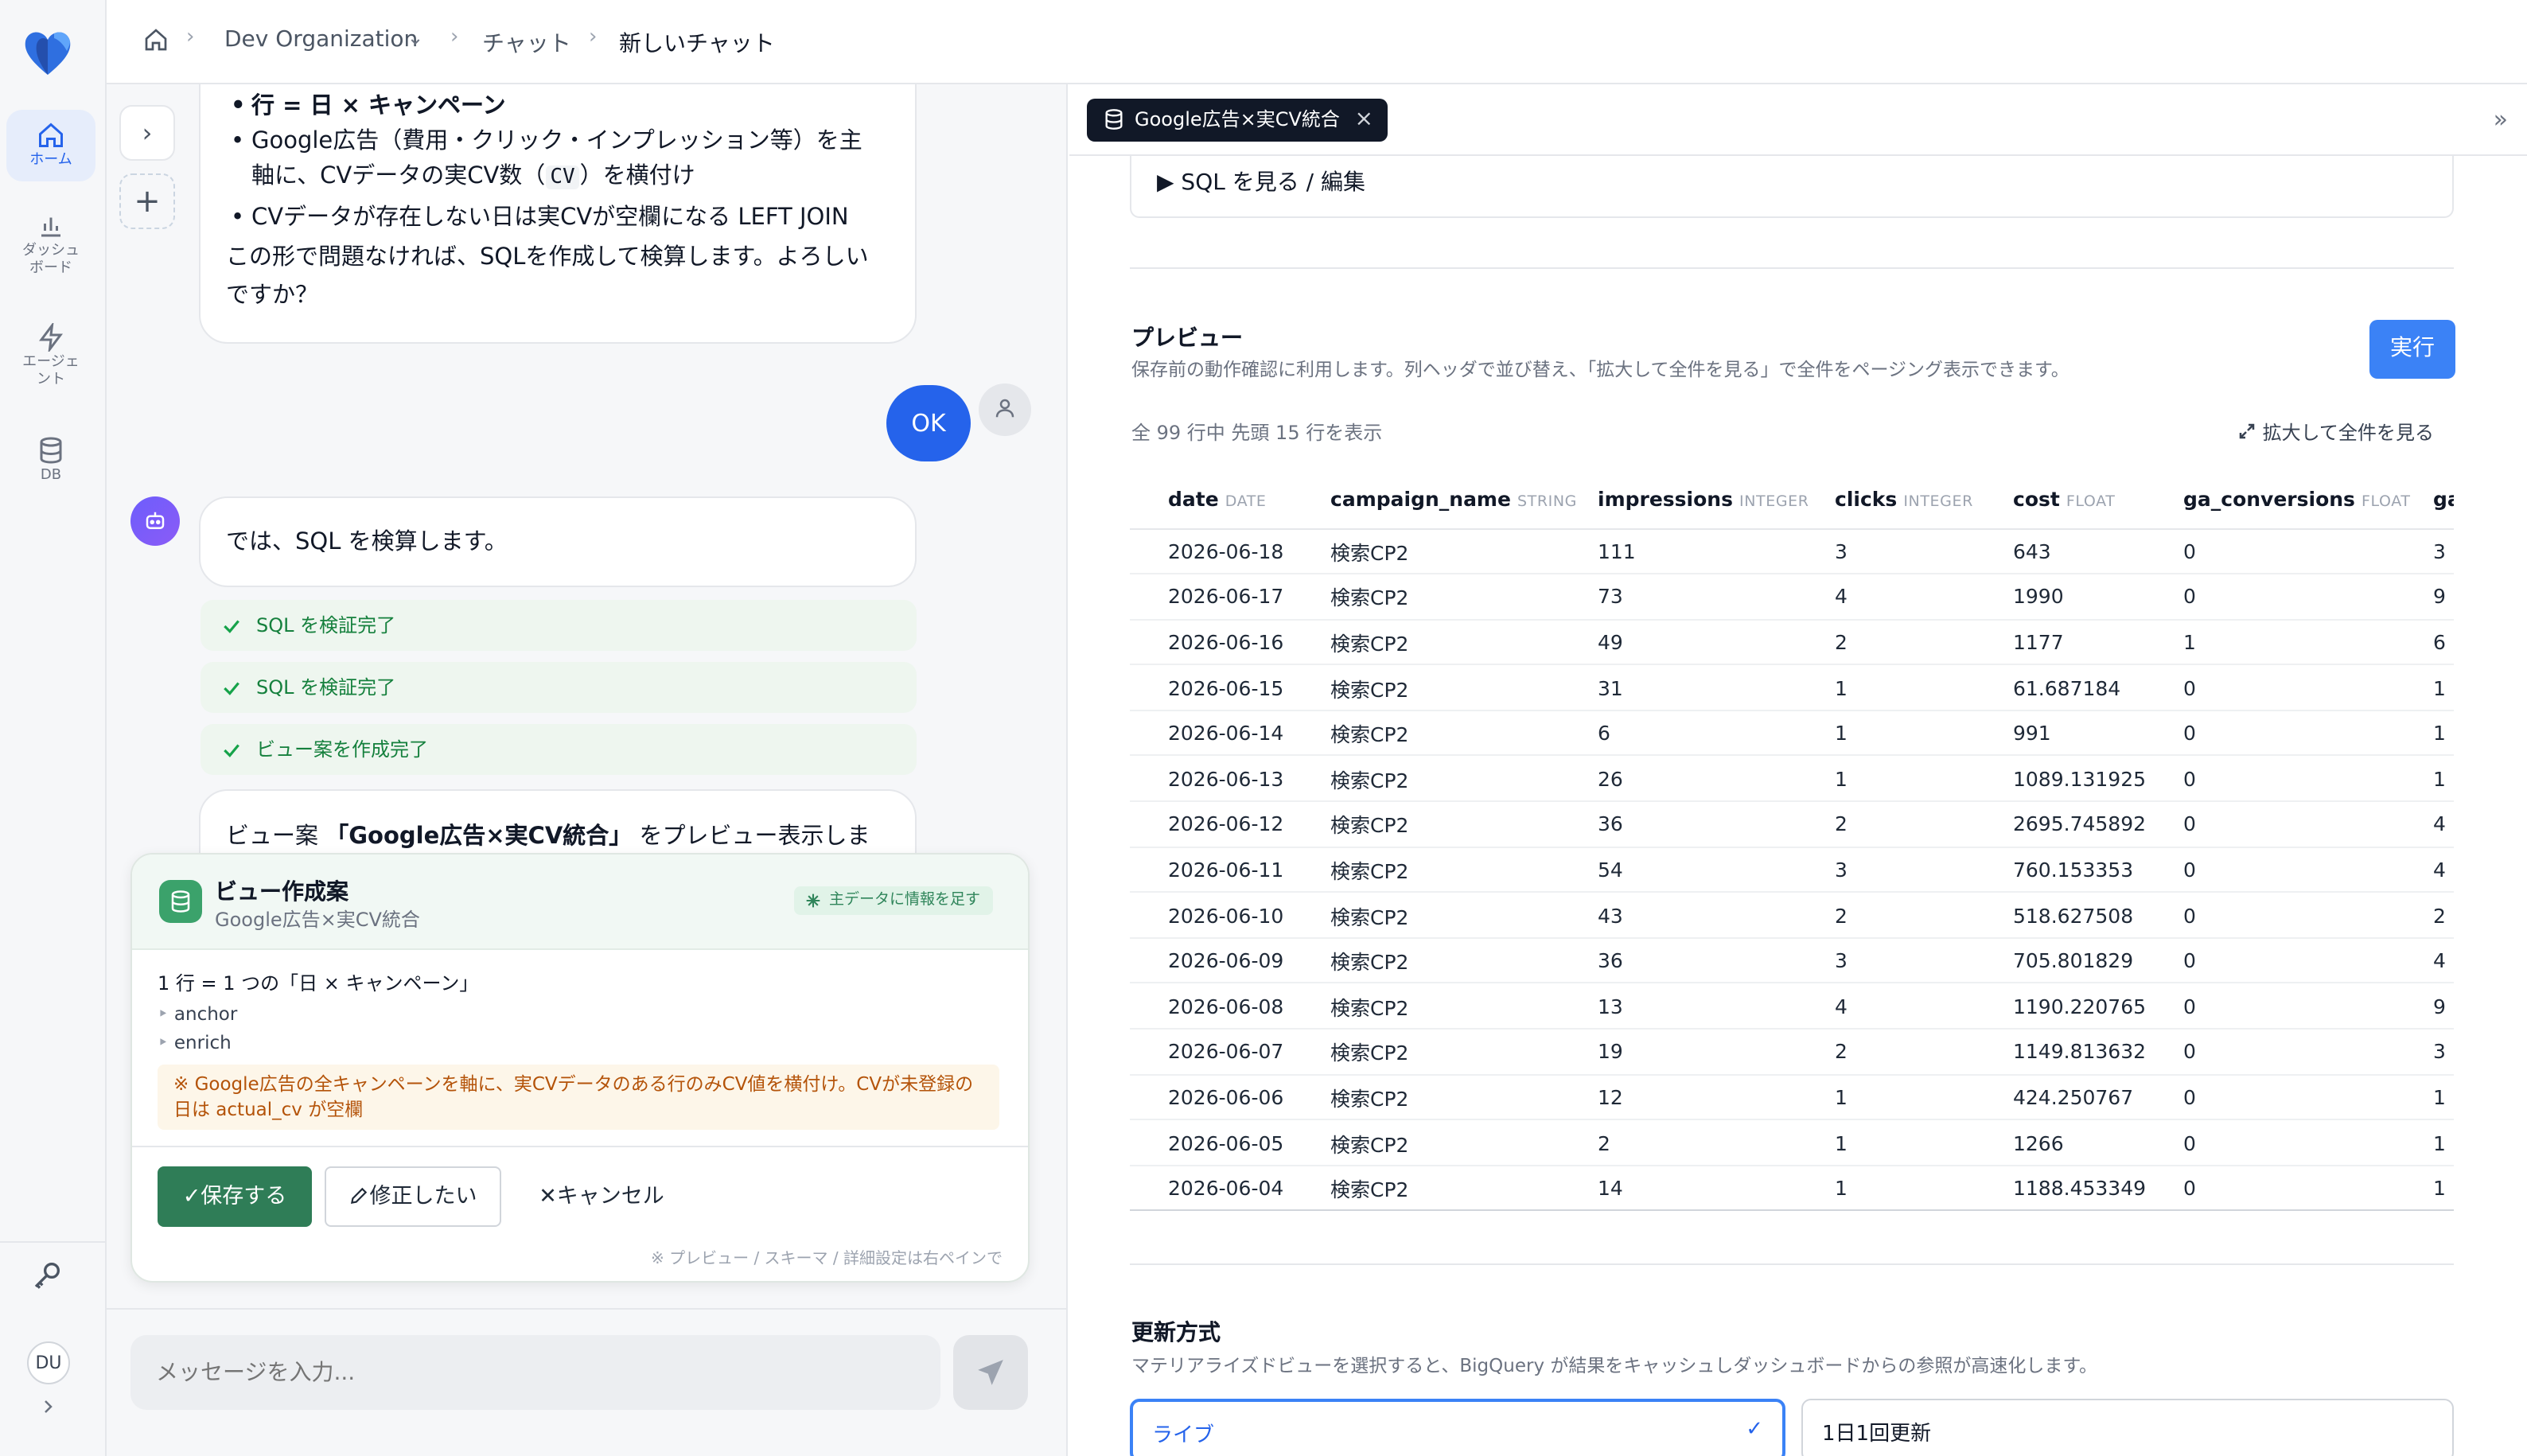 The height and width of the screenshot is (1456, 2527). Describe the element at coordinates (2308, 499) in the screenshot. I see `column-header: ga_conversions FLOAT` at that location.